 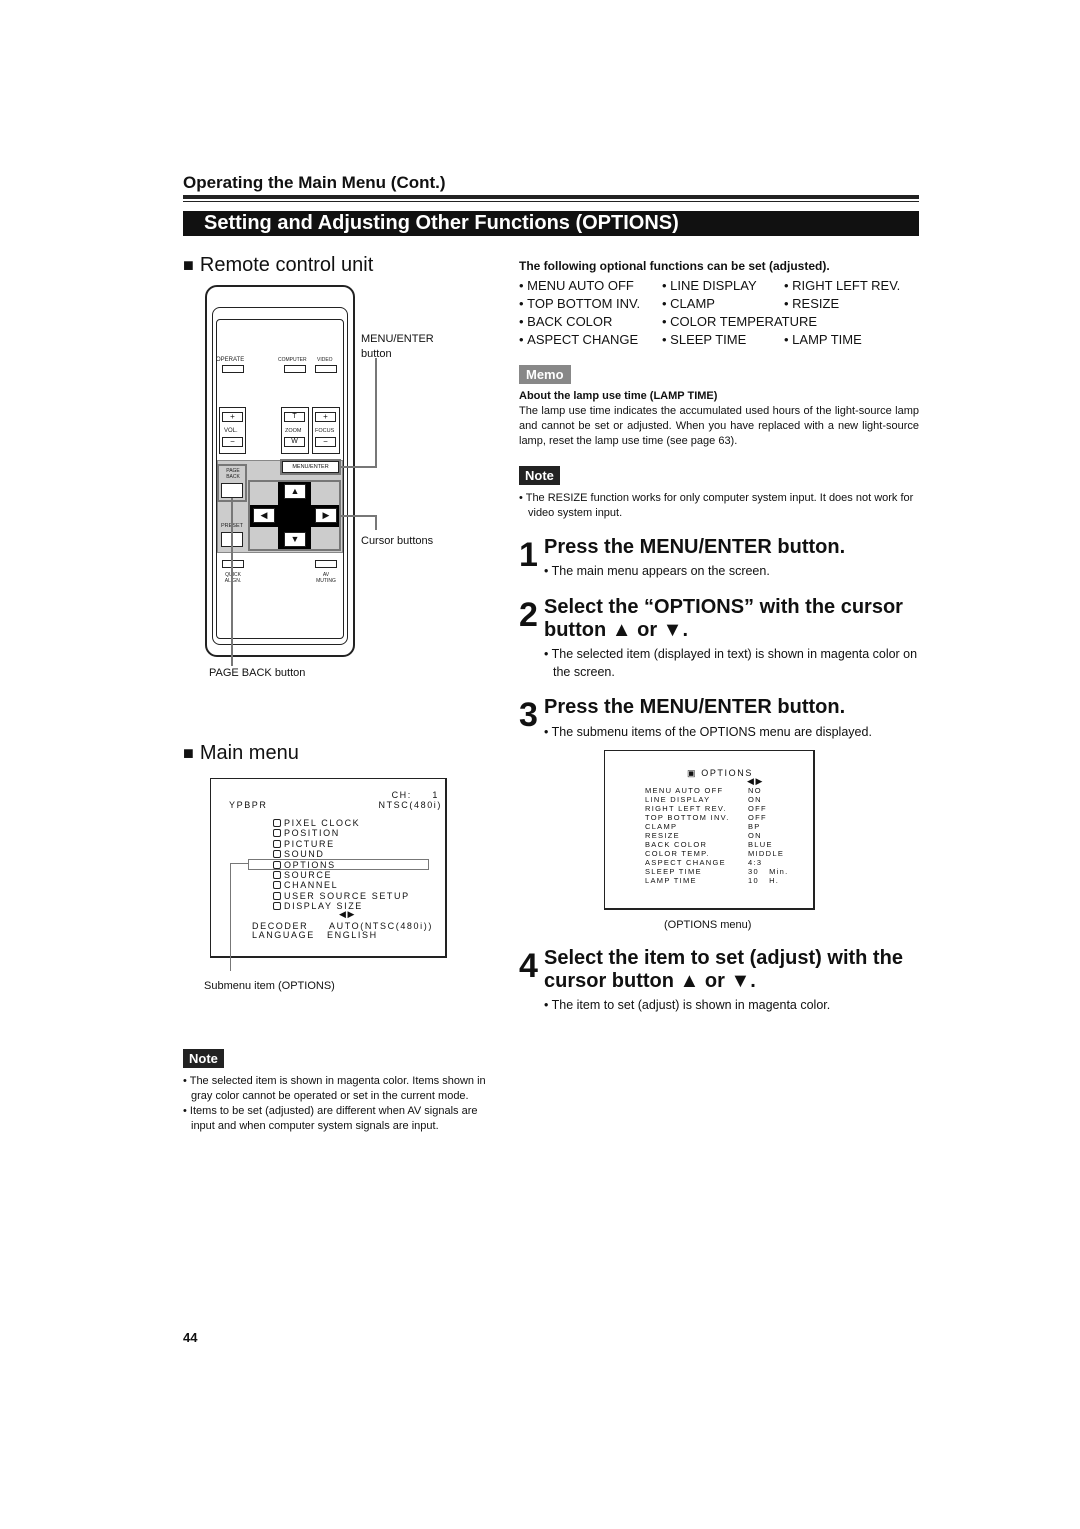 I want to click on memo-heading: About the lamp use time (LAMP TIME), so click(x=618, y=396).